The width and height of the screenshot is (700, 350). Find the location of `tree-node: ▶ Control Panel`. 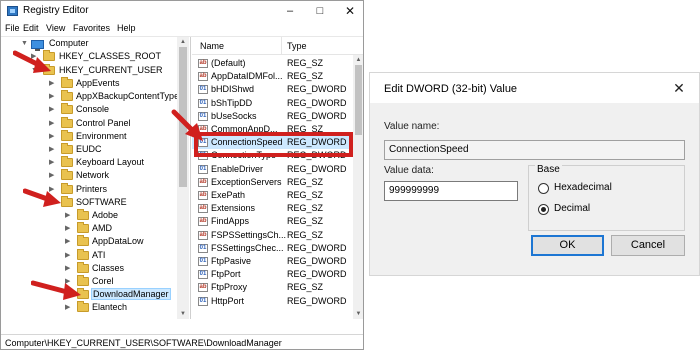

tree-node: ▶ Control Panel is located at coordinates (89, 123).